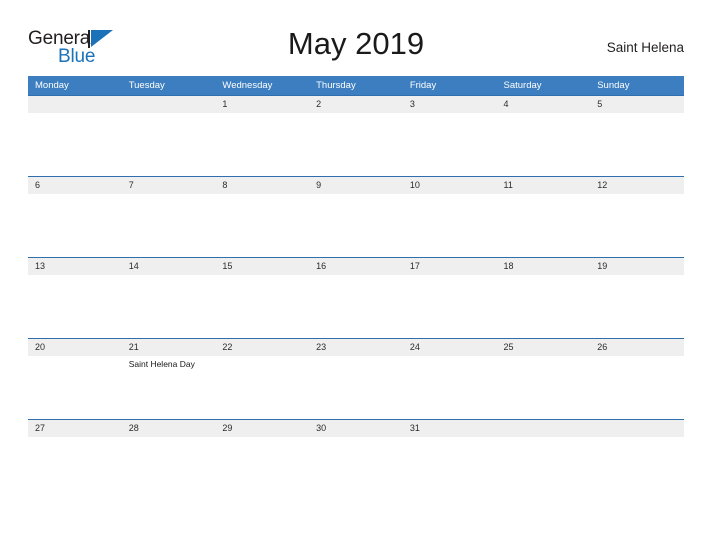 This screenshot has width=712, height=550. I want to click on week-date-band: 20 21 22 23 24 25 26, so click(356, 347).